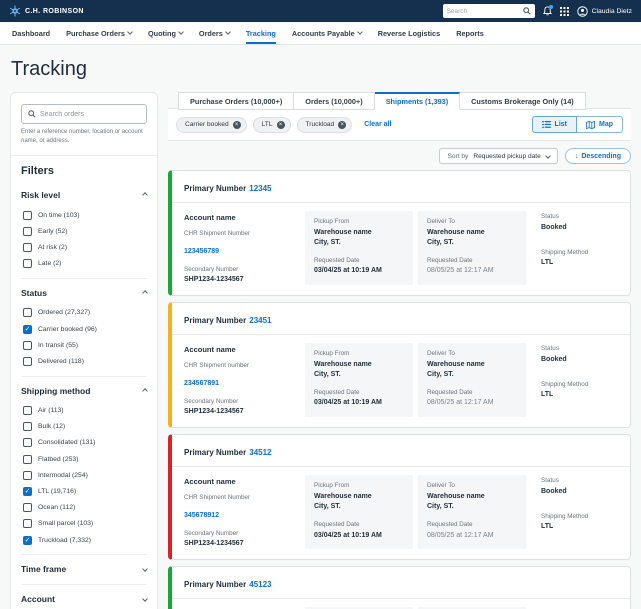 This screenshot has width=641, height=609. What do you see at coordinates (460, 403) in the screenshot?
I see `deliver-date: 08/05/25 at 12:17 AM` at bounding box center [460, 403].